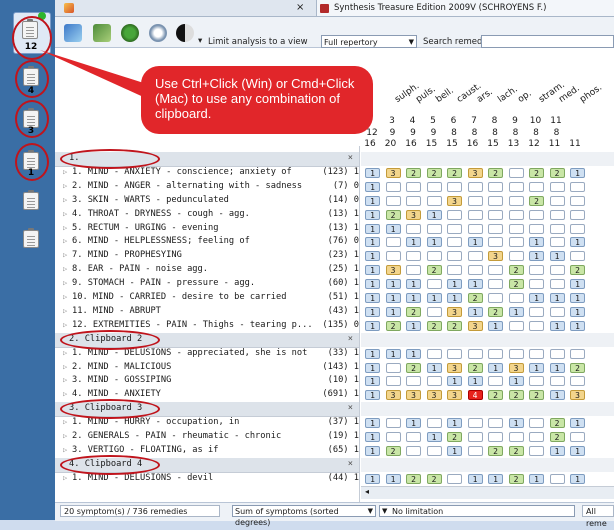  What do you see at coordinates (73, 33) in the screenshot?
I see `repertory-view-icon` at bounding box center [73, 33].